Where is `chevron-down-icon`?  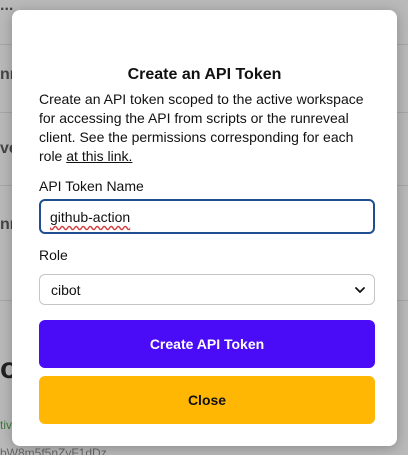
chevron-down-icon is located at coordinates (360, 290).